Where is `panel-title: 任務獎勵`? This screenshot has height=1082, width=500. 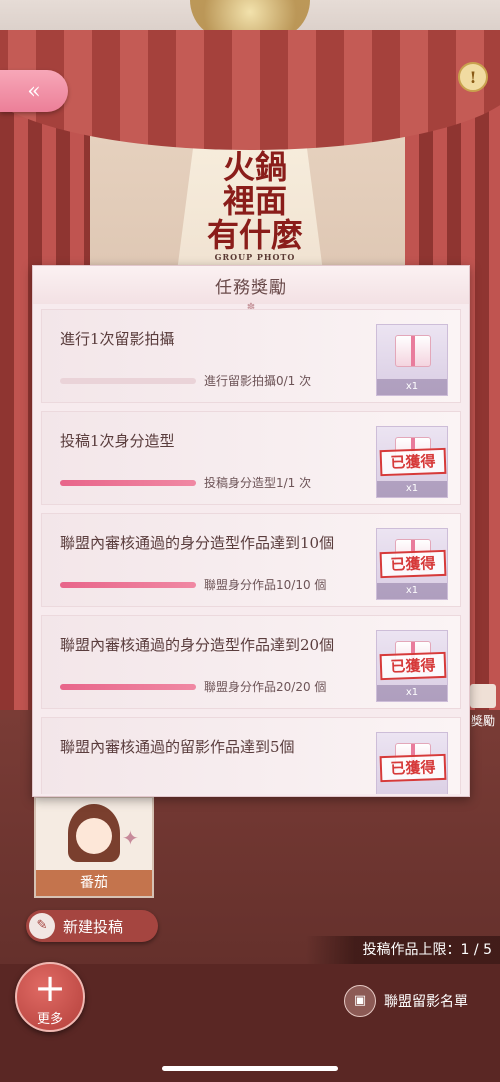 panel-title: 任務獎勵 is located at coordinates (251, 285).